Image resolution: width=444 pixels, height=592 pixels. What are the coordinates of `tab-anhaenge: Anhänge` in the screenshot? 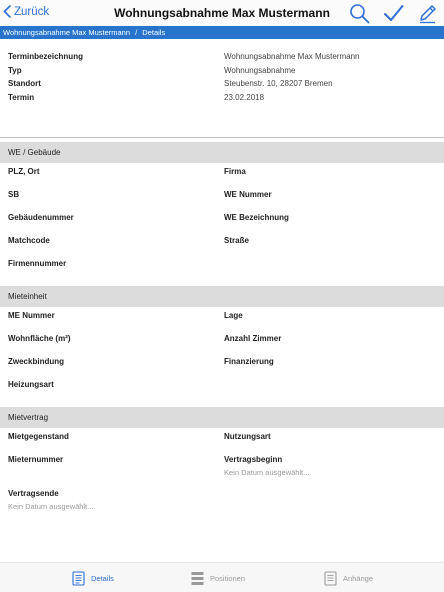 It's located at (348, 578).